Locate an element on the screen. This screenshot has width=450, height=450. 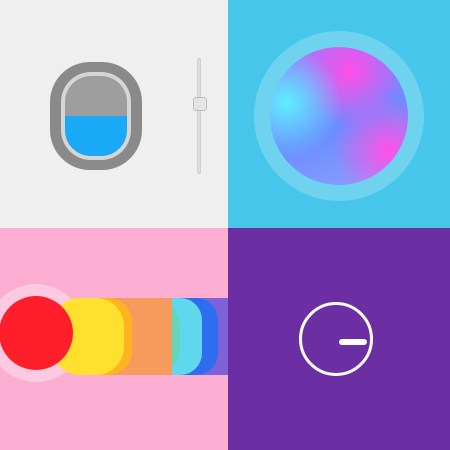
window-icon is located at coordinates (96, 116).